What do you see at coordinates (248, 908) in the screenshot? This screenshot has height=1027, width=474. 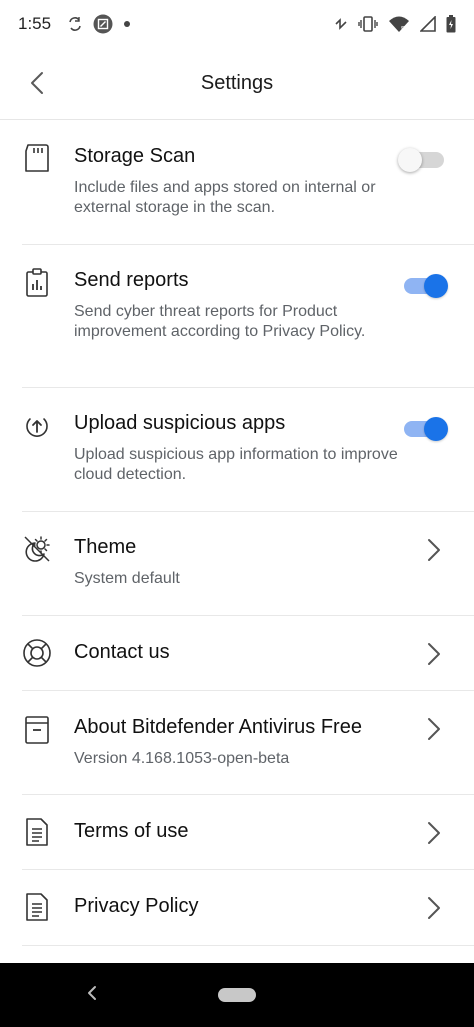 I see `setting-privacy-policy: Privacy Policy` at bounding box center [248, 908].